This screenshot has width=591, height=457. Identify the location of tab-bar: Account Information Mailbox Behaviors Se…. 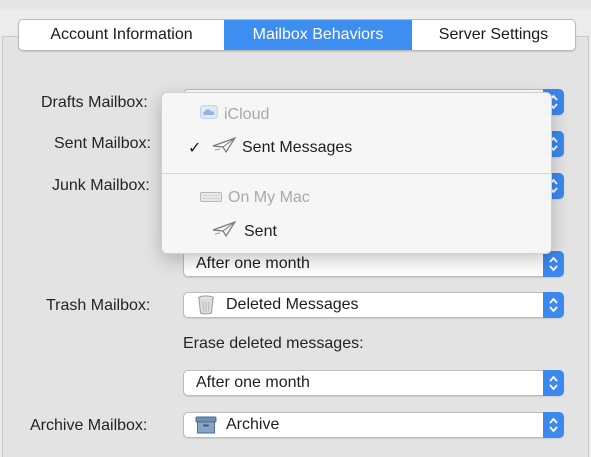
(297, 35).